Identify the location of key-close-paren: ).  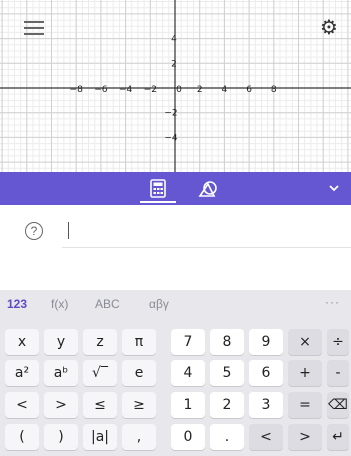
(61, 437).